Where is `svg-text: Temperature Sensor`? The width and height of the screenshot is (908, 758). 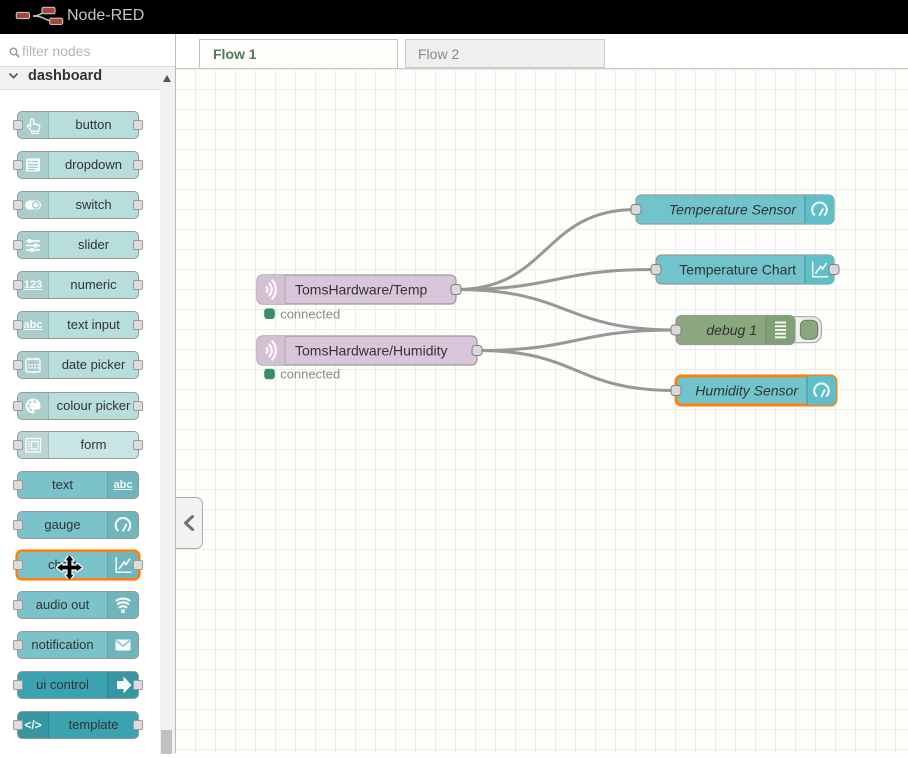 svg-text: Temperature Sensor is located at coordinates (733, 210).